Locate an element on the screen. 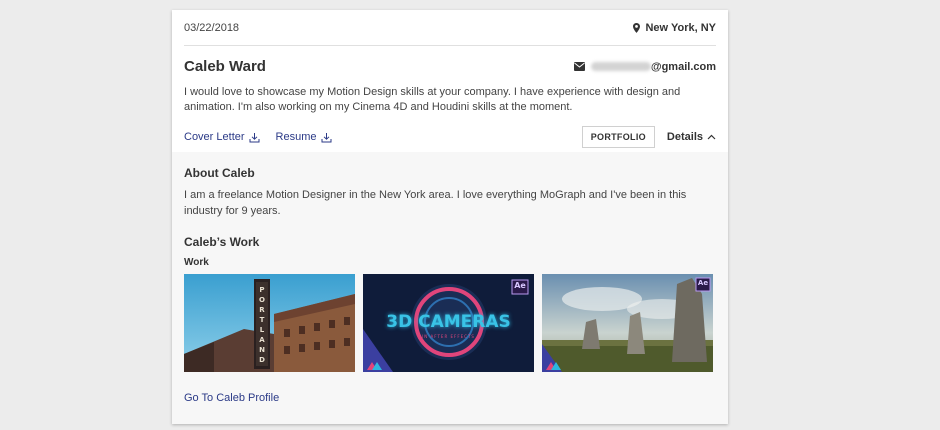 This screenshot has height=430, width=940. work-thumbnail: 3D CAMERAS IN AFTER EFFECTS Ae is located at coordinates (448, 323).